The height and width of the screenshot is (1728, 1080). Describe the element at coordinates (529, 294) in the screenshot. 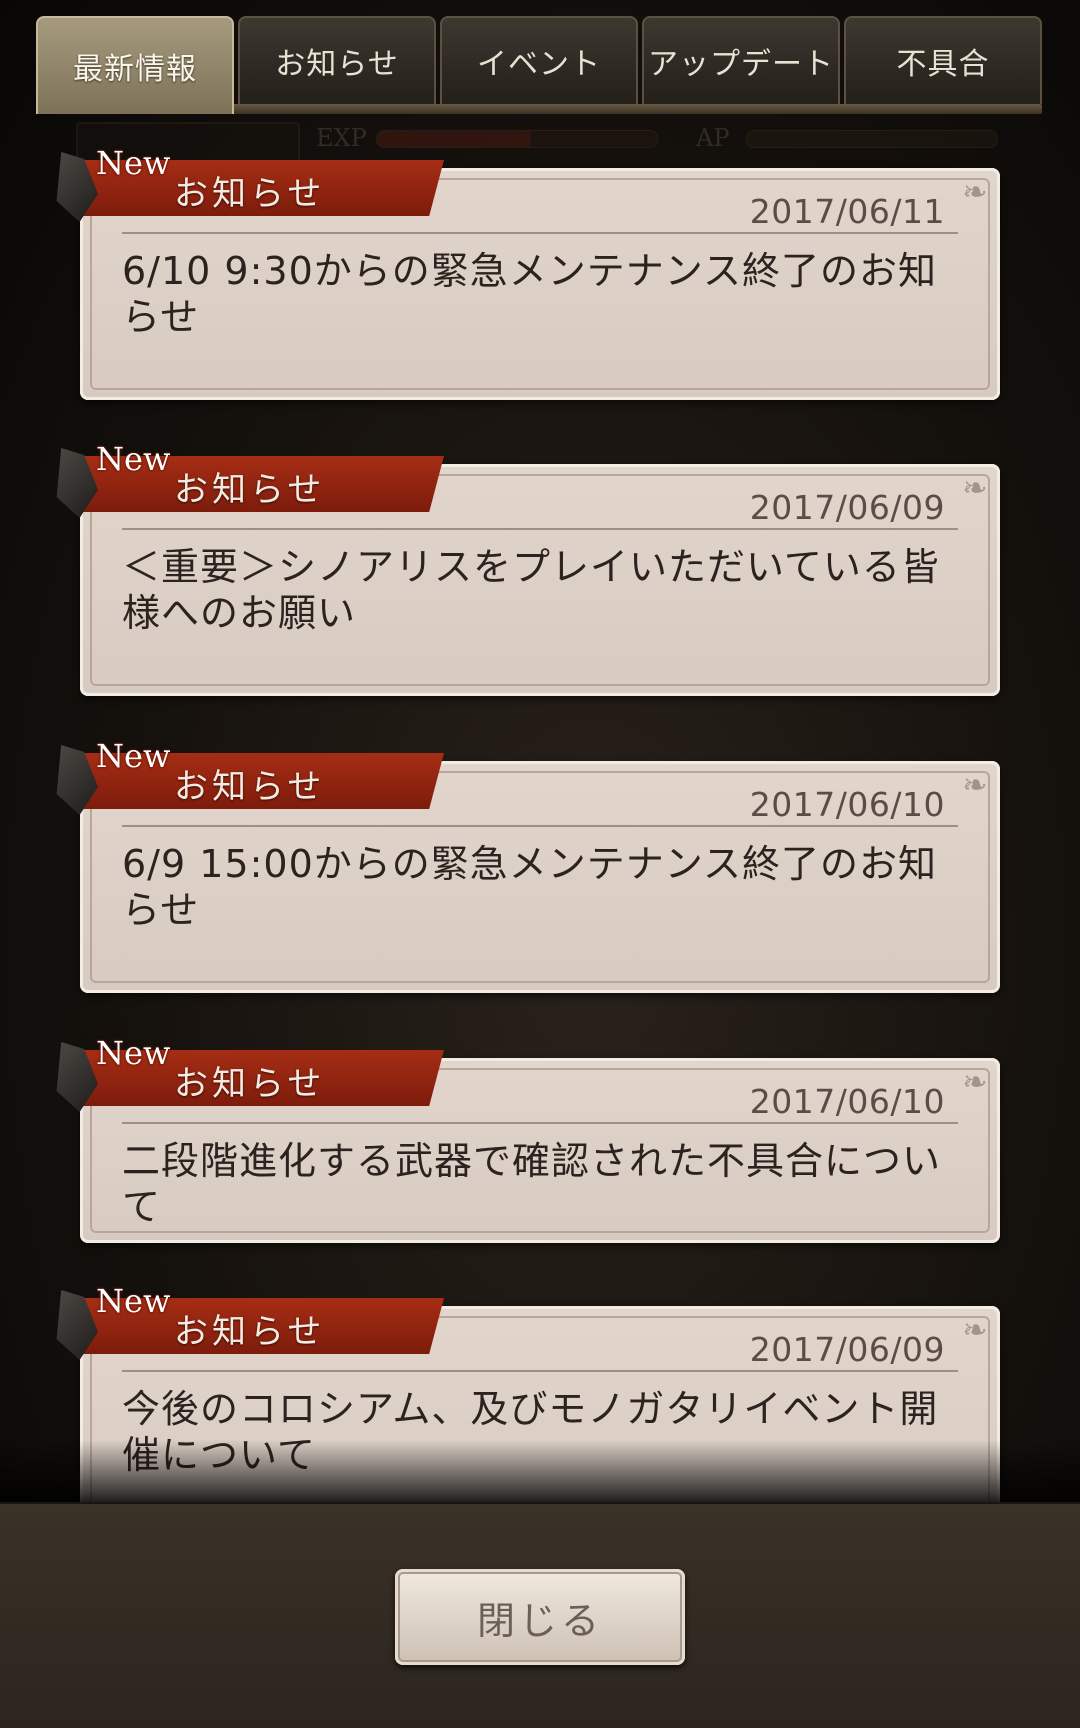

I see `notice-title: 6/10 9:30からの緊急メンテナンス終了のお知らせ` at that location.